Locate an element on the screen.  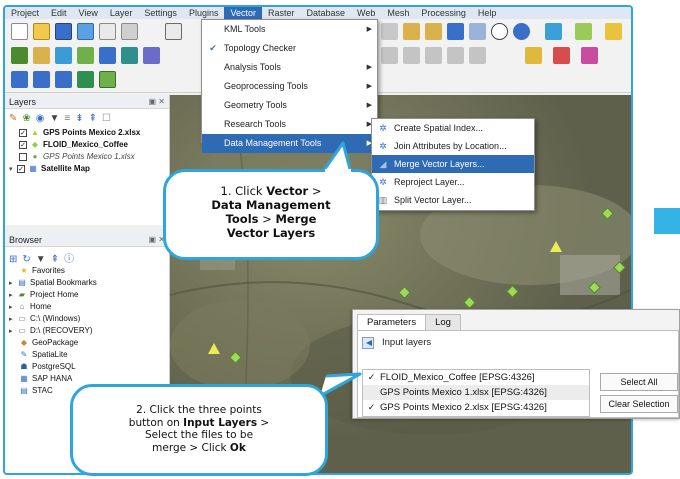
digitize-icon is located at coordinates (389, 31).